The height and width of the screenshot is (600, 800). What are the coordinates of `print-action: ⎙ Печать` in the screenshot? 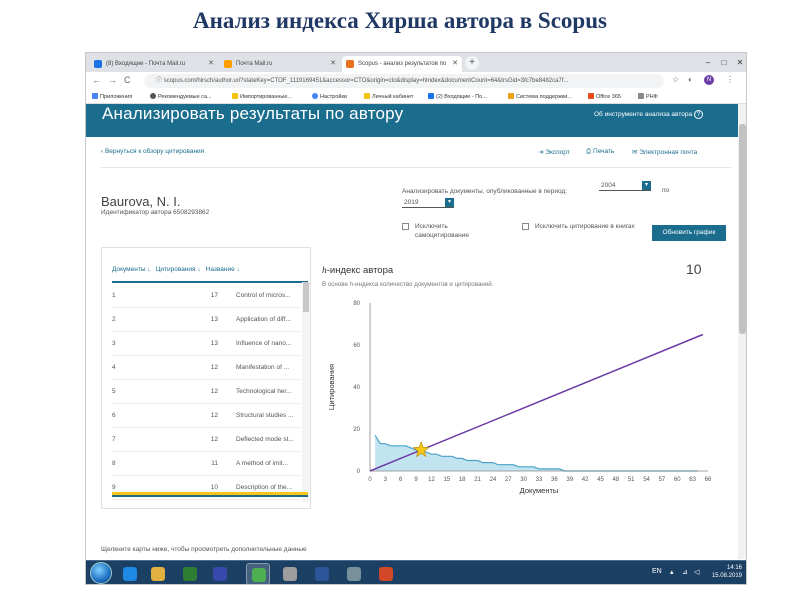 It's located at (600, 152).